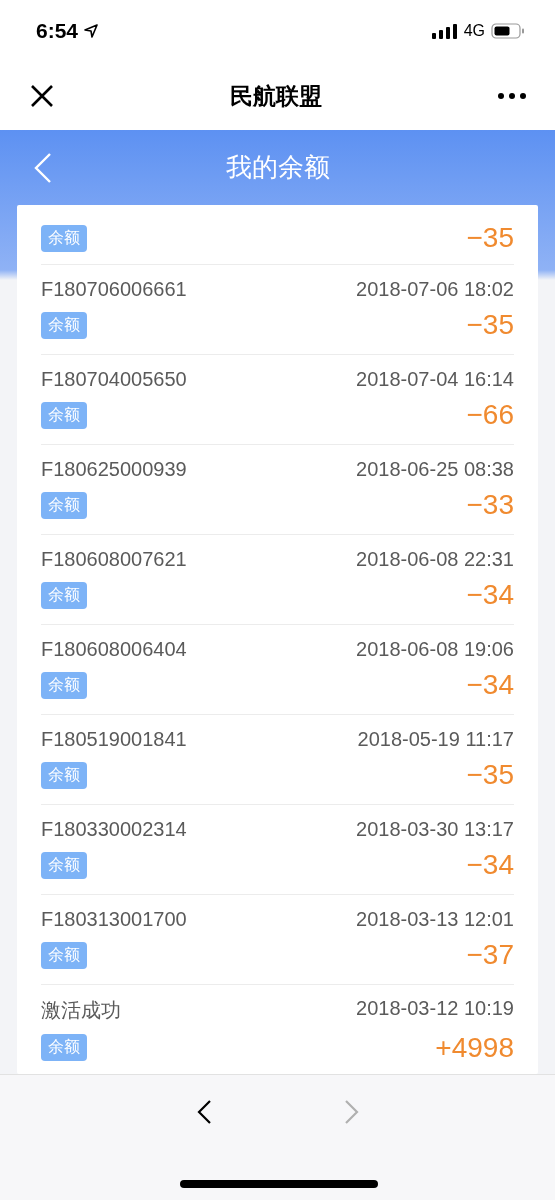 This screenshot has width=555, height=1200. I want to click on record-date: 2018-06-08 19:06, so click(435, 649).